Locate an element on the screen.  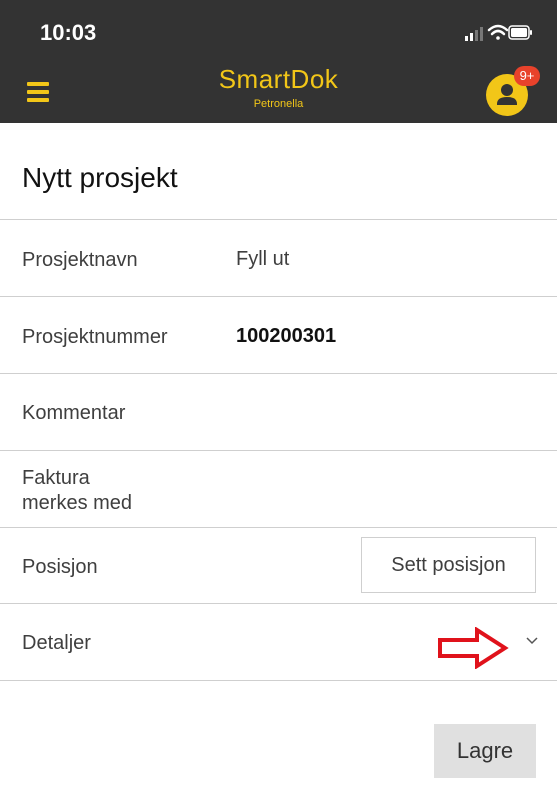
status-icons is located at coordinates (499, 33).